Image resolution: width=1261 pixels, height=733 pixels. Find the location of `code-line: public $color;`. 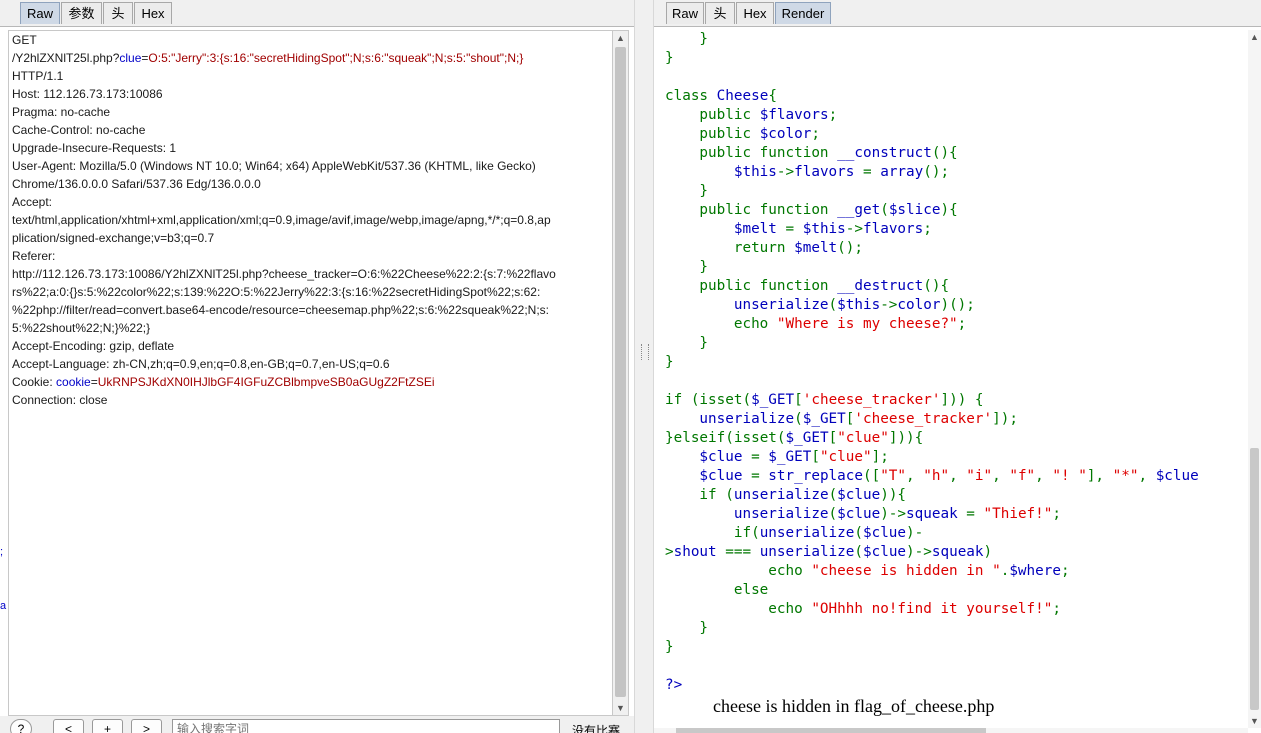

code-line: public $color; is located at coordinates (951, 134).